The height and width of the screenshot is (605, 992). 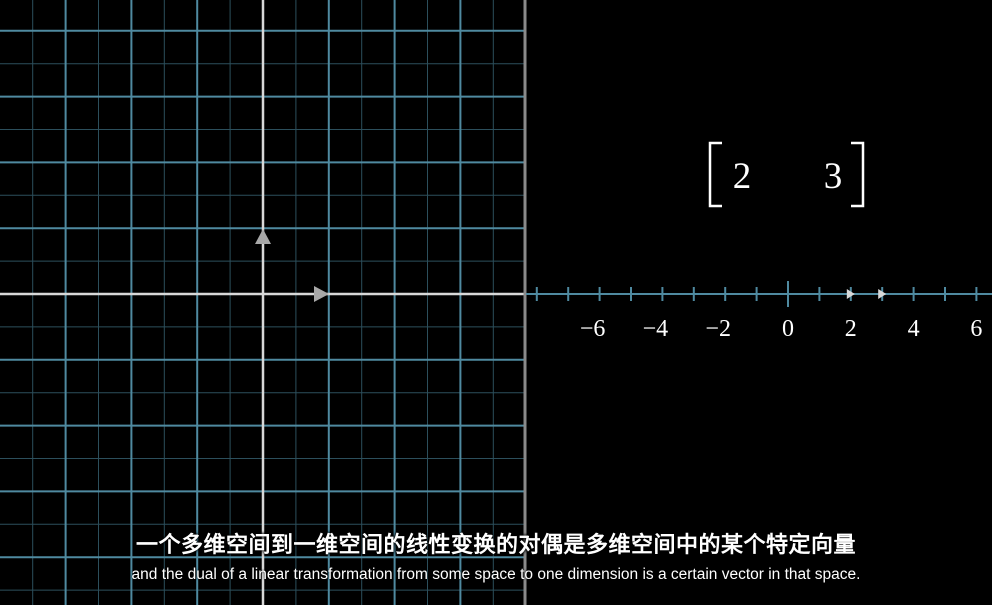 What do you see at coordinates (321, 294) in the screenshot?
I see `basis-vector-i-arrowhead` at bounding box center [321, 294].